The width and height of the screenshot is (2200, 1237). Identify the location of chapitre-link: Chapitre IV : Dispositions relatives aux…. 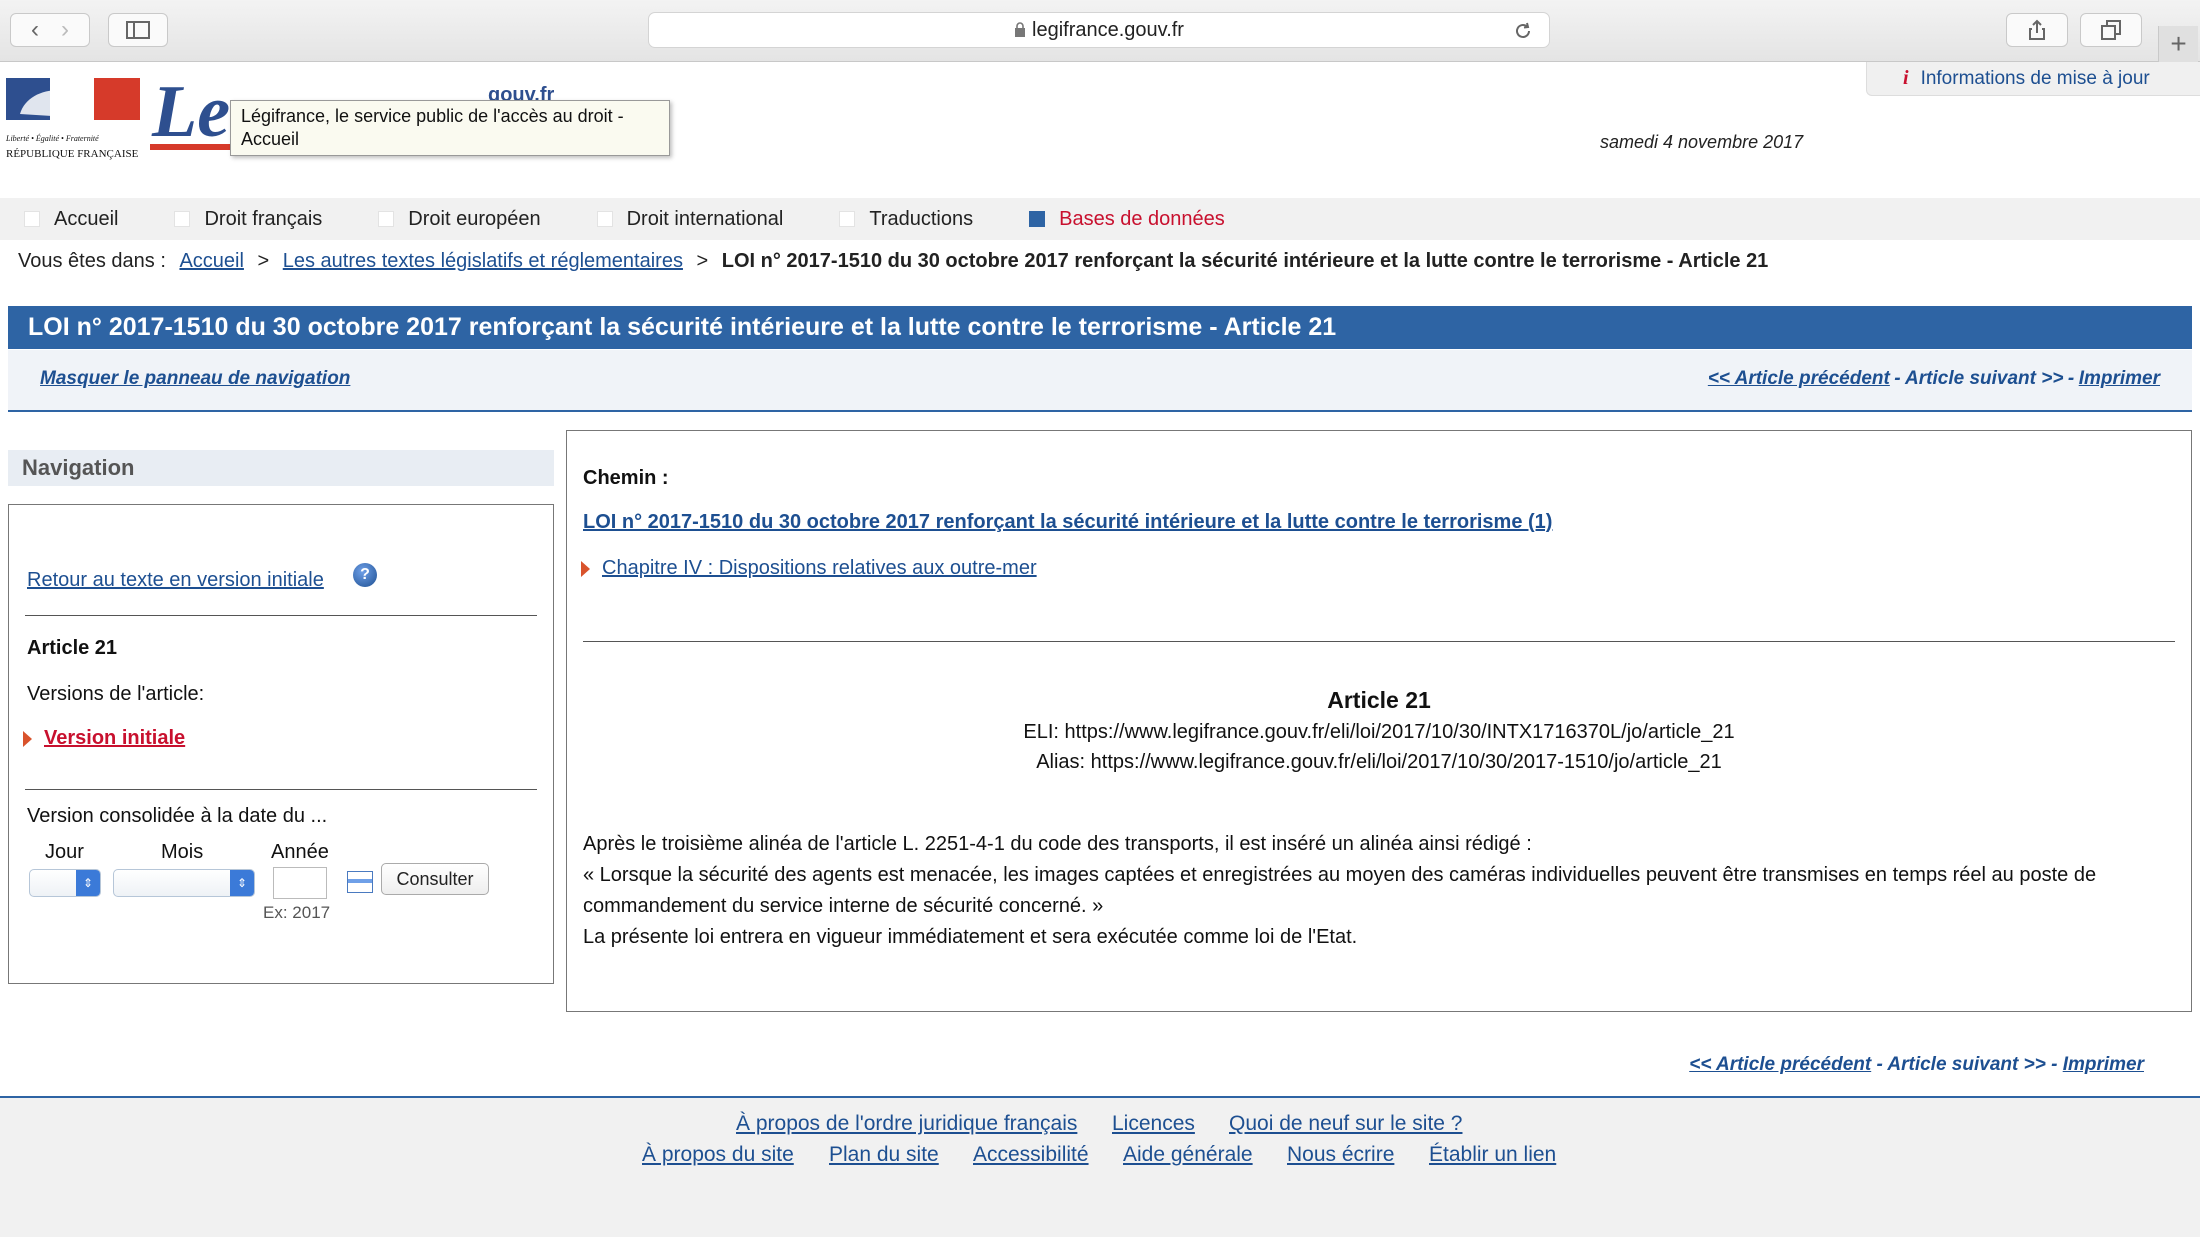
(819, 568).